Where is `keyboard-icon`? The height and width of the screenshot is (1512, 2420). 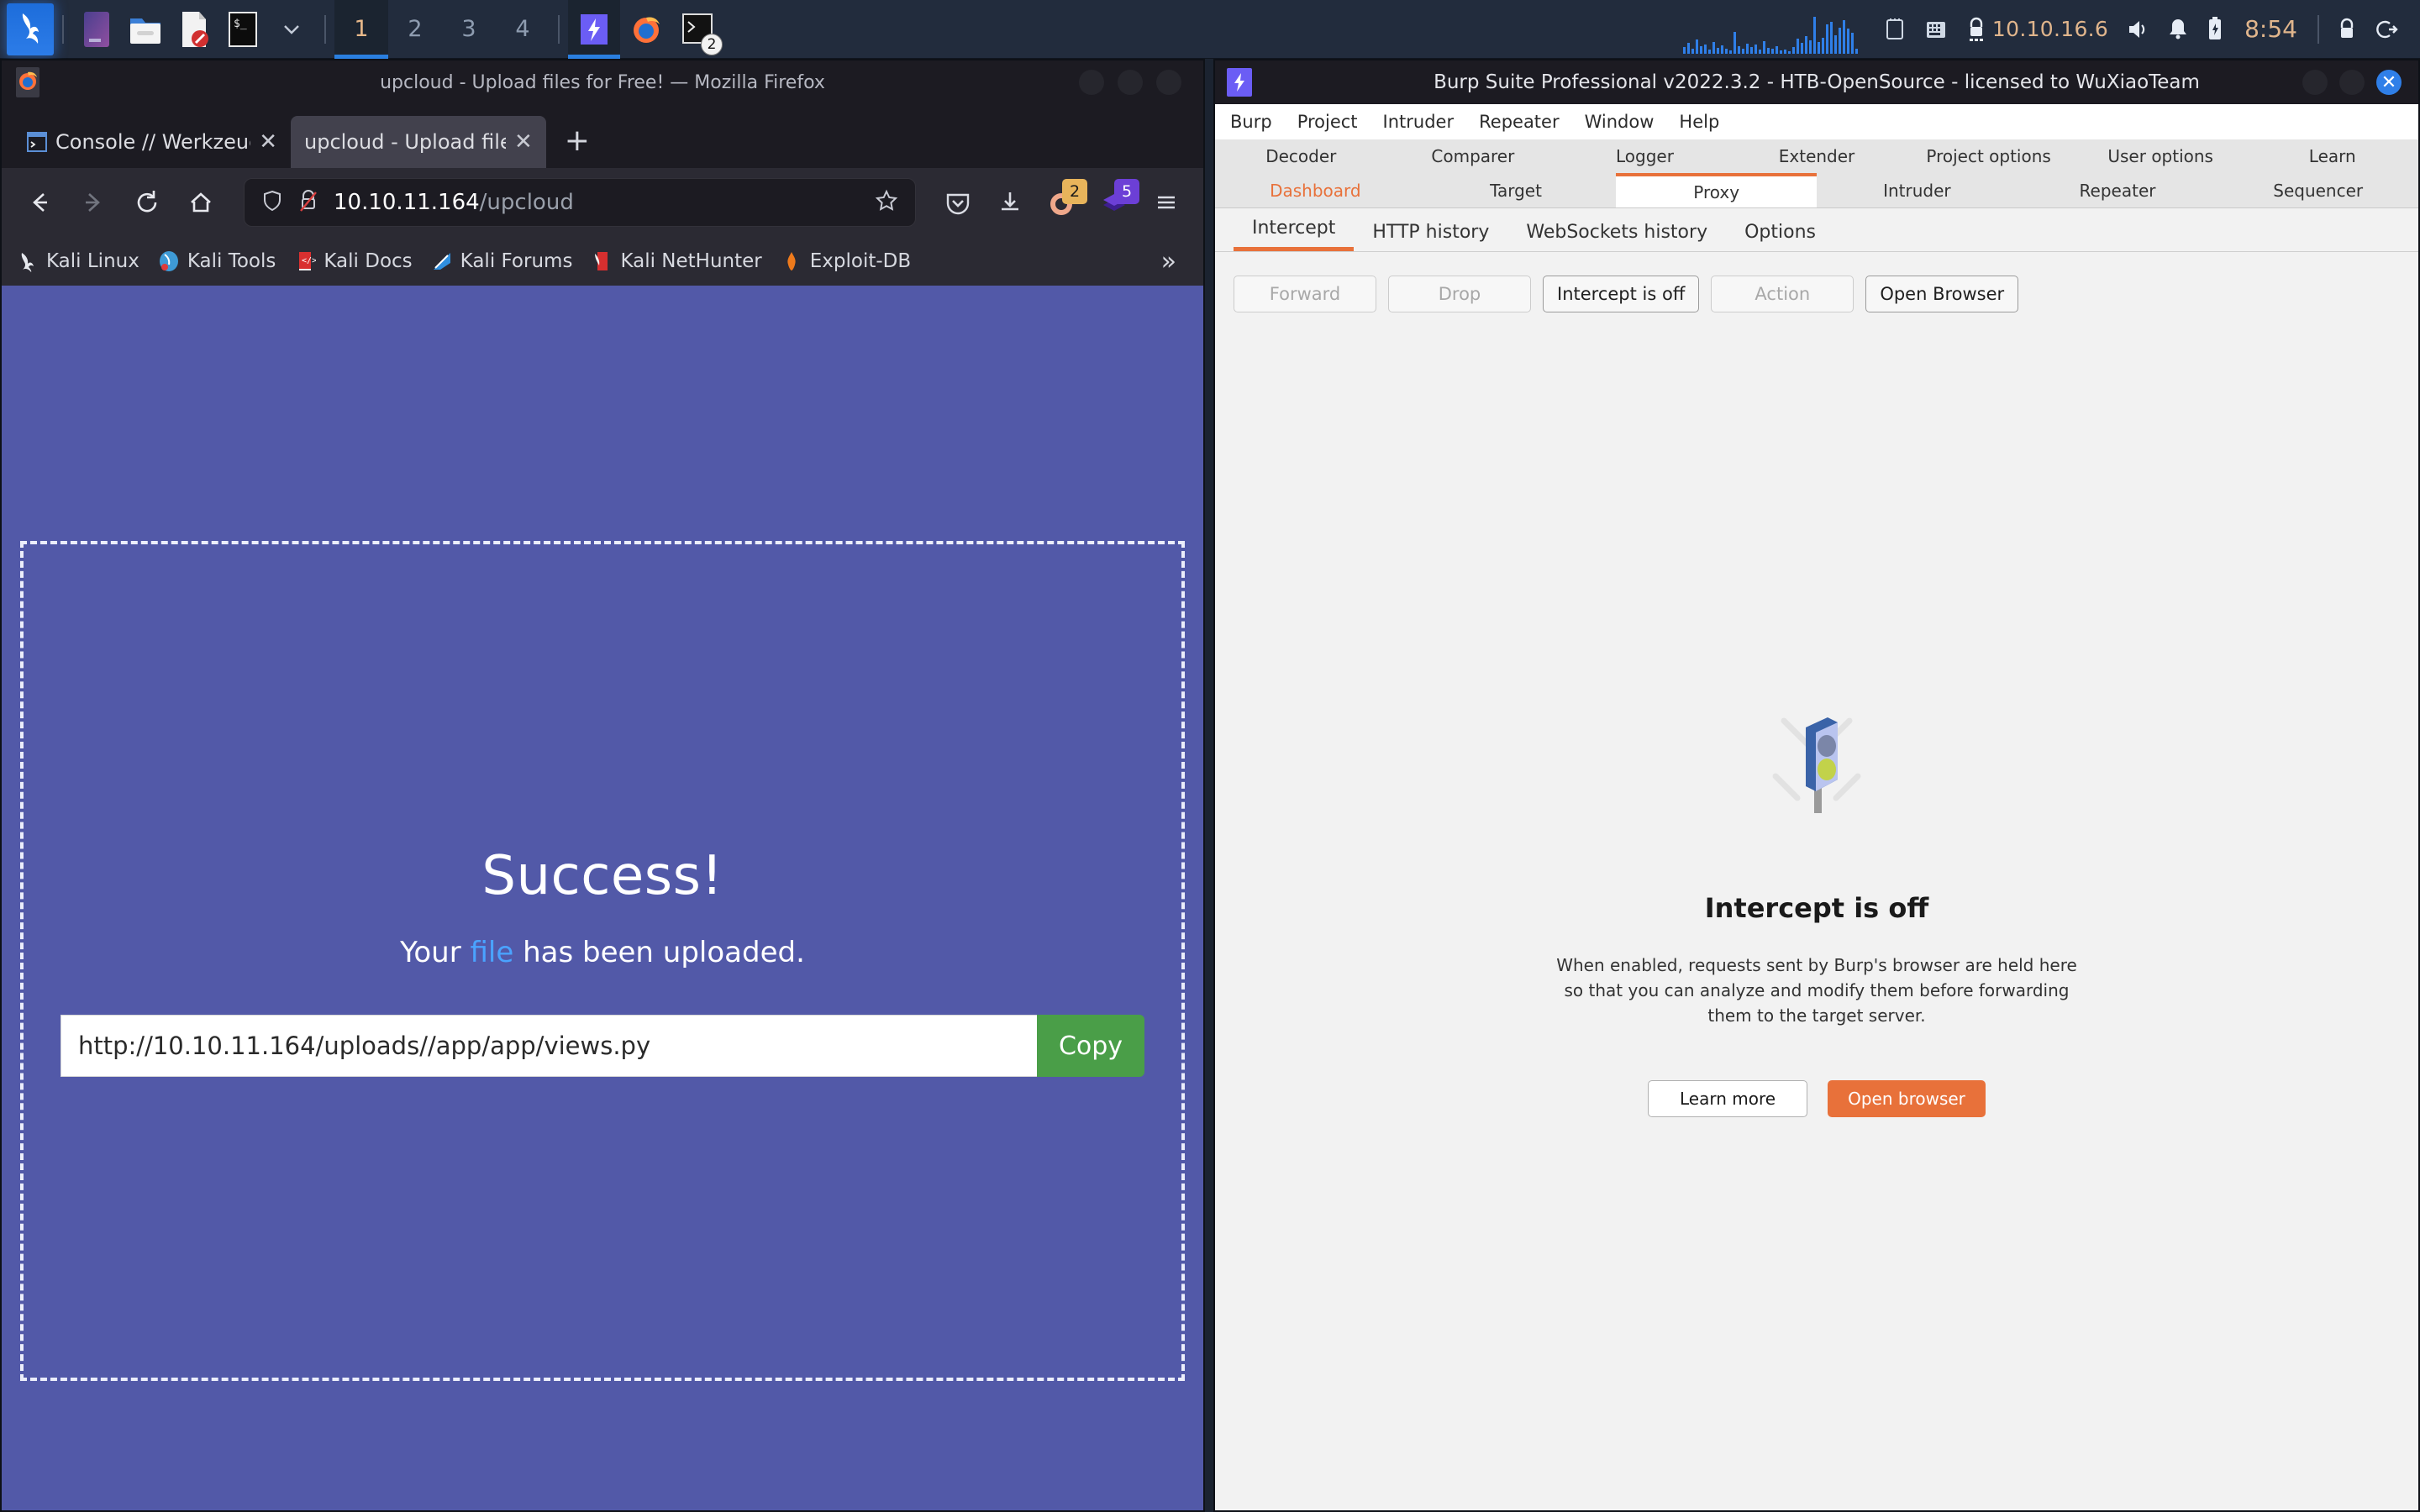 keyboard-icon is located at coordinates (1936, 29).